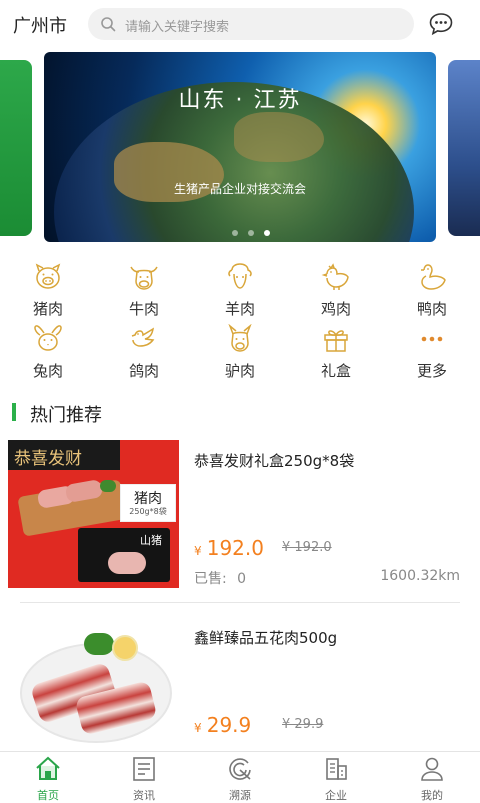  What do you see at coordinates (143, 337) in the screenshot?
I see `pigeon-icon` at bounding box center [143, 337].